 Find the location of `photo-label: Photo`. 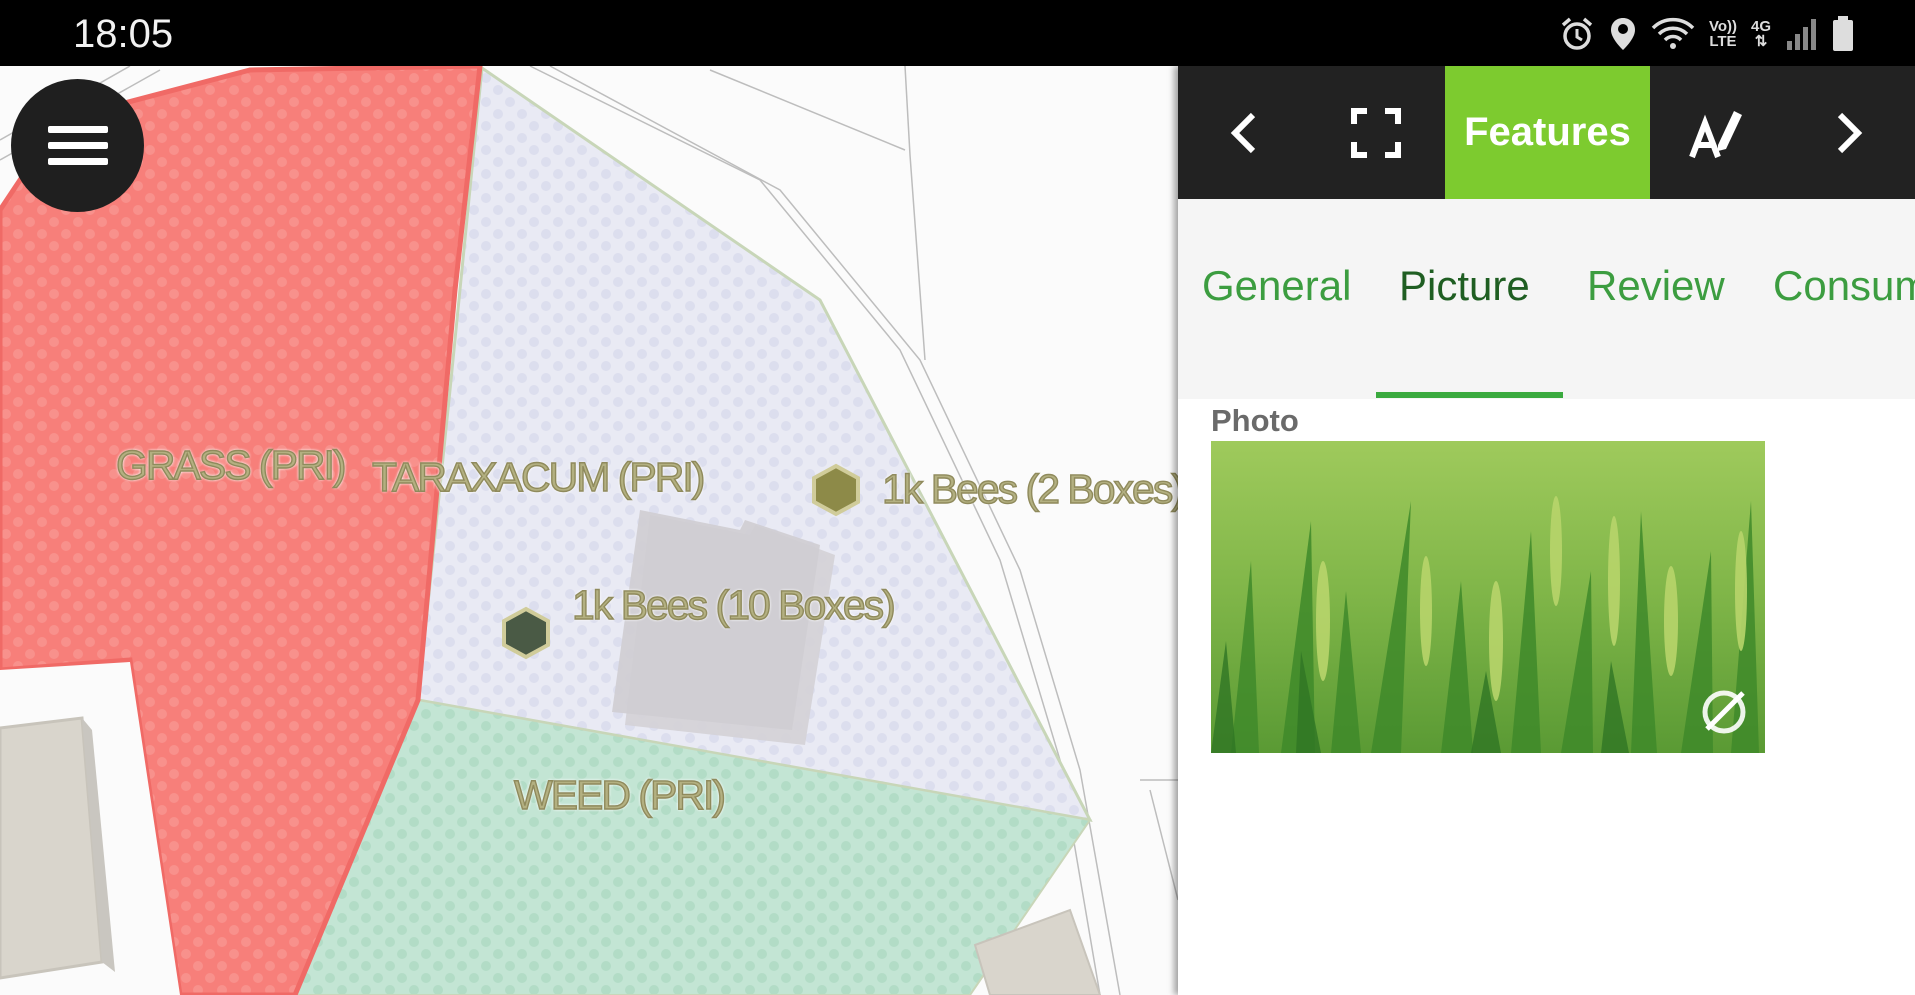

photo-label: Photo is located at coordinates (1255, 420).